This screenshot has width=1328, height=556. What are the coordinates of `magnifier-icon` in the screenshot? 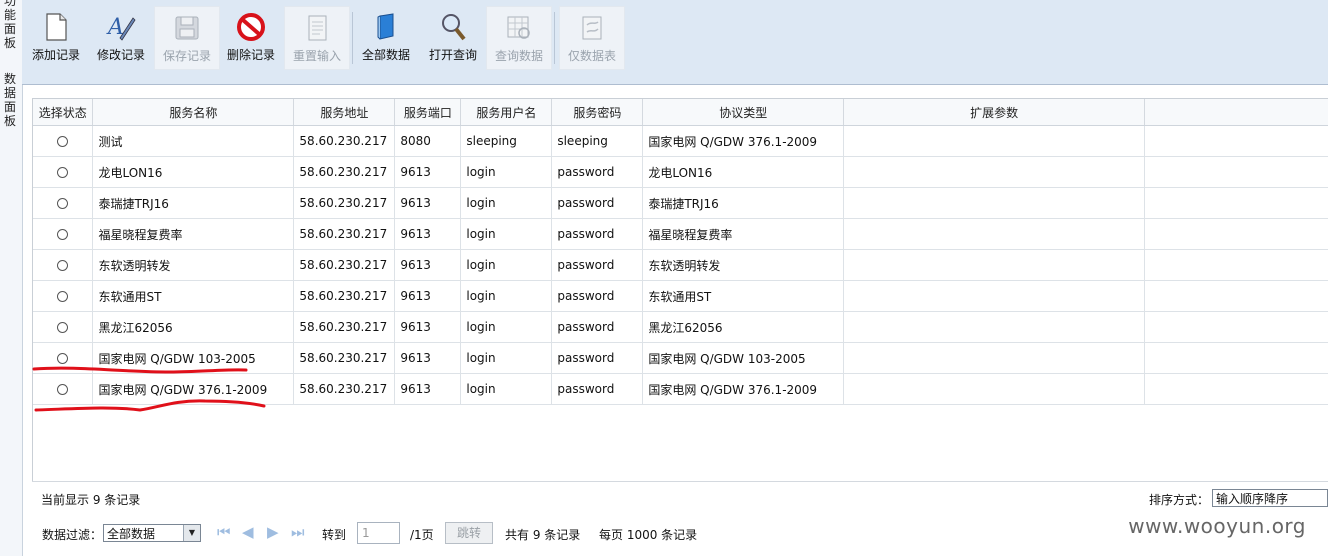 It's located at (454, 27).